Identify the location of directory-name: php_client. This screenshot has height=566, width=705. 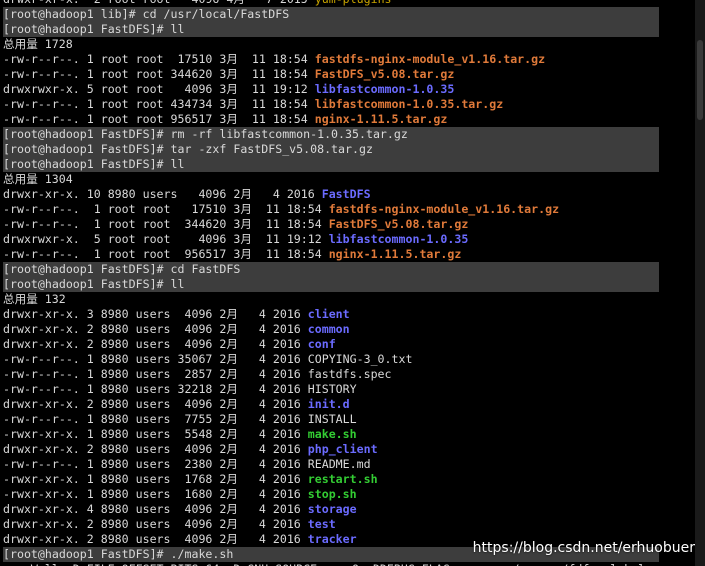
(342, 449).